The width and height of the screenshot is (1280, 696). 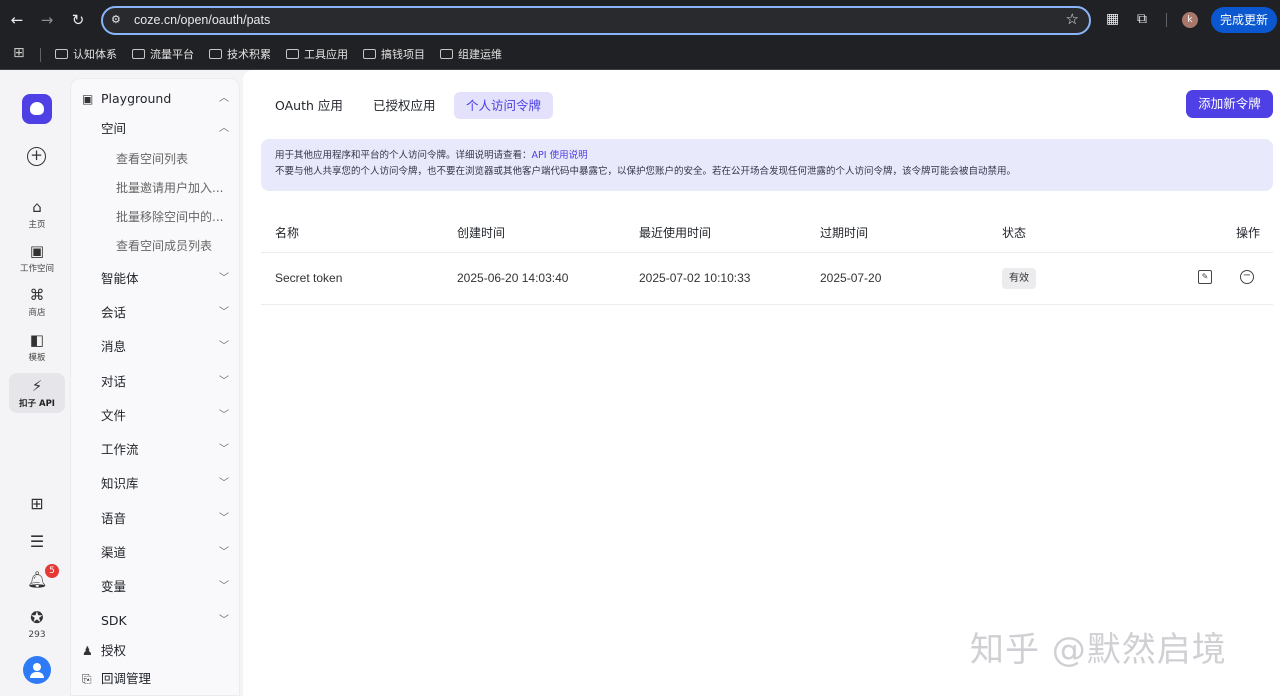 I want to click on tree-section: 变量 ﹀, so click(x=156, y=587).